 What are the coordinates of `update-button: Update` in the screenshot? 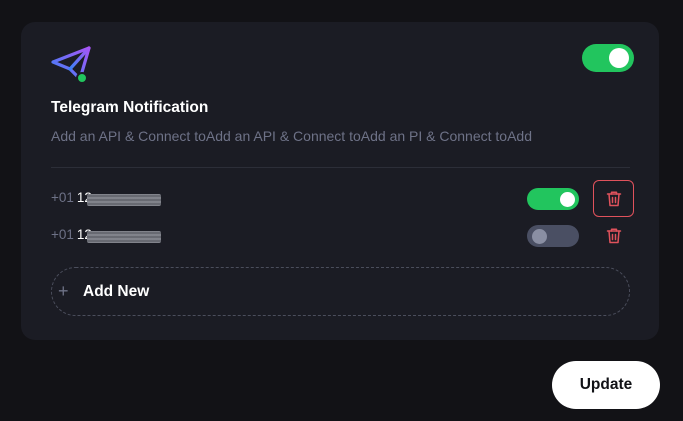 It's located at (606, 385).